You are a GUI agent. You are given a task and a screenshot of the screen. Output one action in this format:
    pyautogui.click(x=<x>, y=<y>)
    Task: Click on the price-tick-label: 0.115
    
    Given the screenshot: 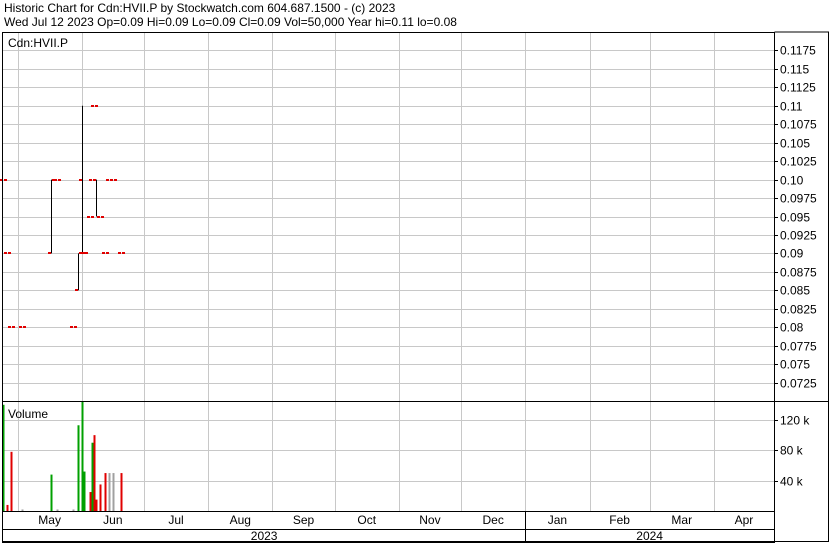 What is the action you would take?
    pyautogui.click(x=794, y=70)
    